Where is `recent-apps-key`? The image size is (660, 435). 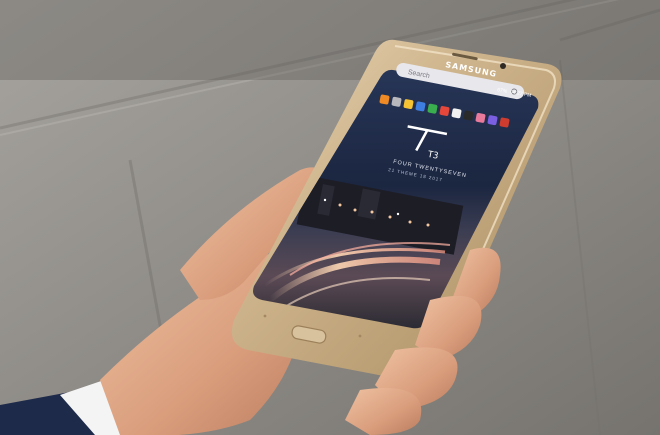 recent-apps-key is located at coordinates (265, 316).